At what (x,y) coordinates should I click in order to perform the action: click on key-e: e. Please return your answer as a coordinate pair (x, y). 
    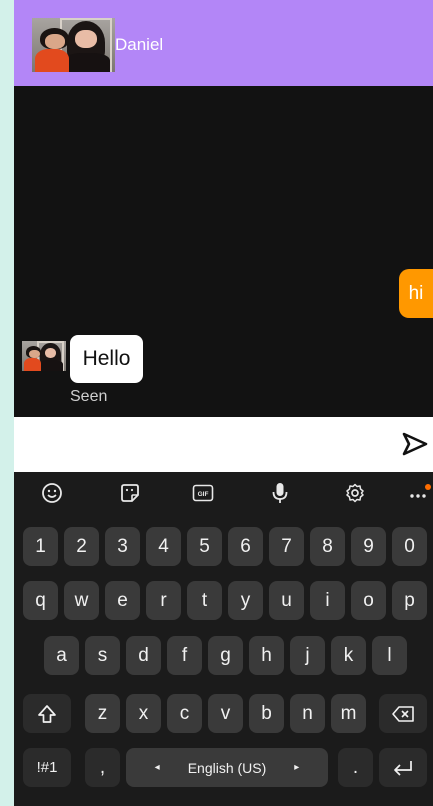
    Looking at the image, I should click on (122, 600).